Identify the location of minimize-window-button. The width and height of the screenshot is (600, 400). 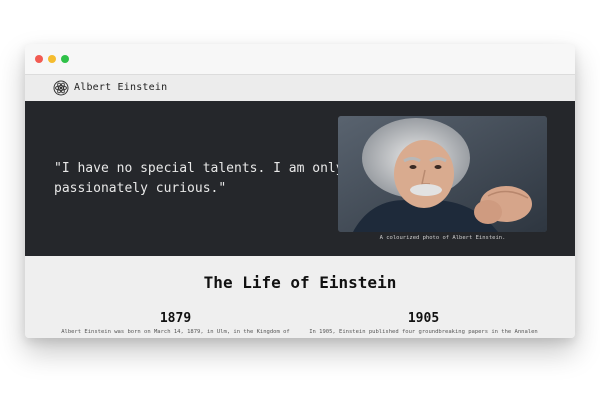
(52, 59).